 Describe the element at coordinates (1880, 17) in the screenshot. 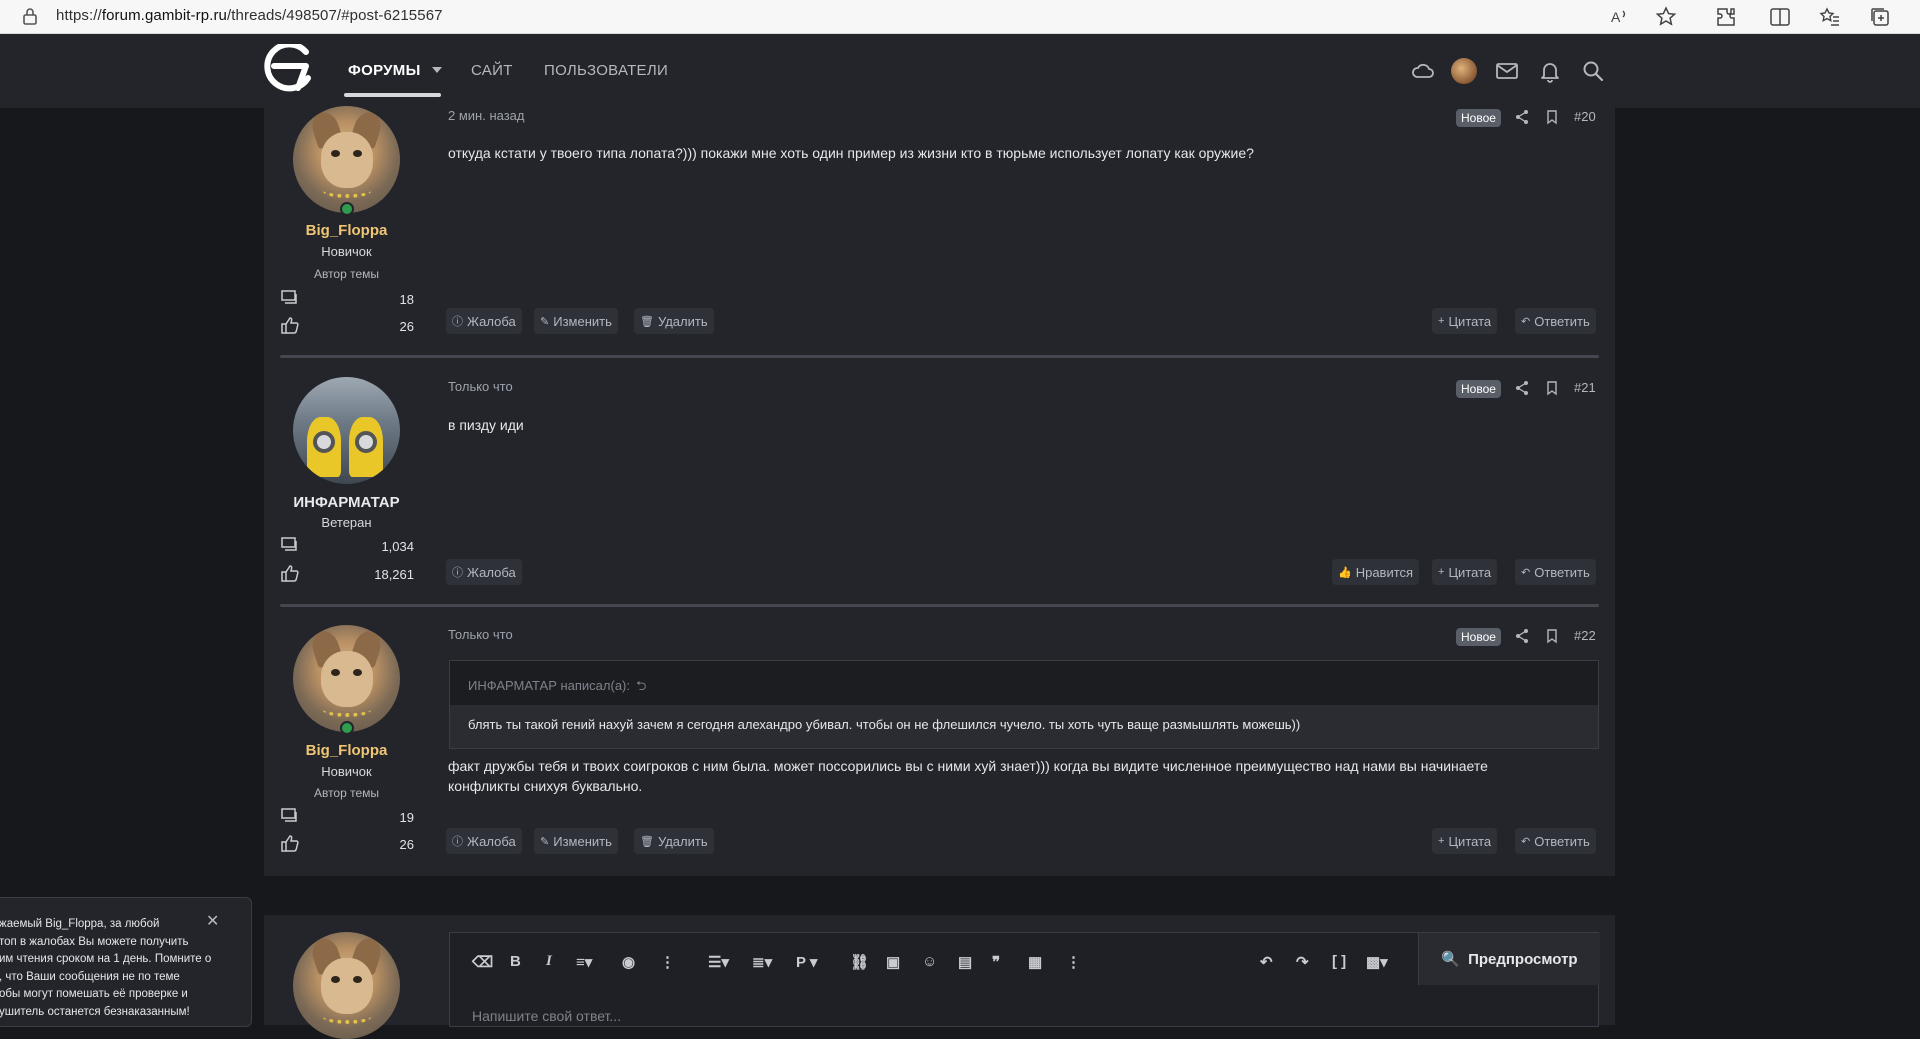

I see `collections-icon` at that location.